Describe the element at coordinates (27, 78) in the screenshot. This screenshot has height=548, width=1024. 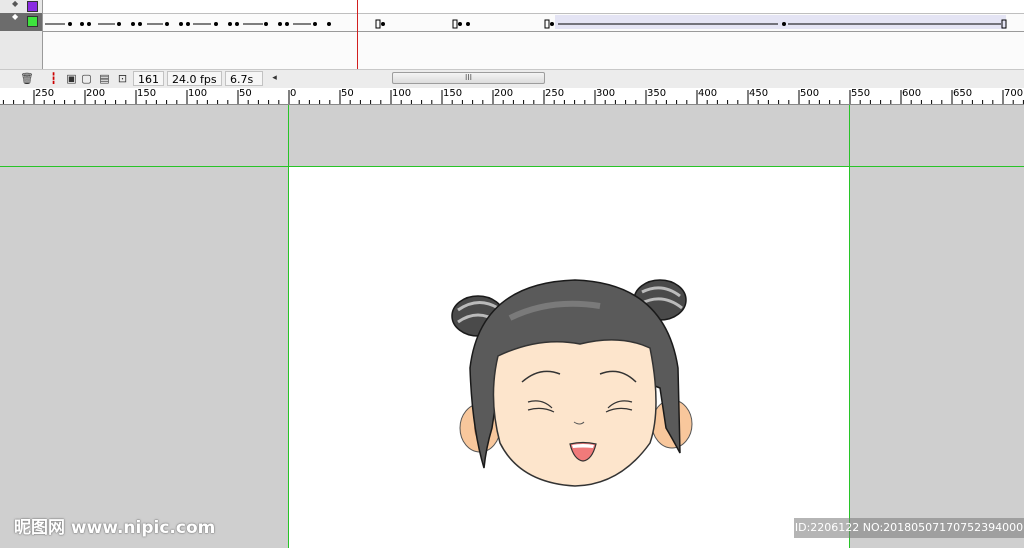
I see `delete-layer-icon: 🗑` at that location.